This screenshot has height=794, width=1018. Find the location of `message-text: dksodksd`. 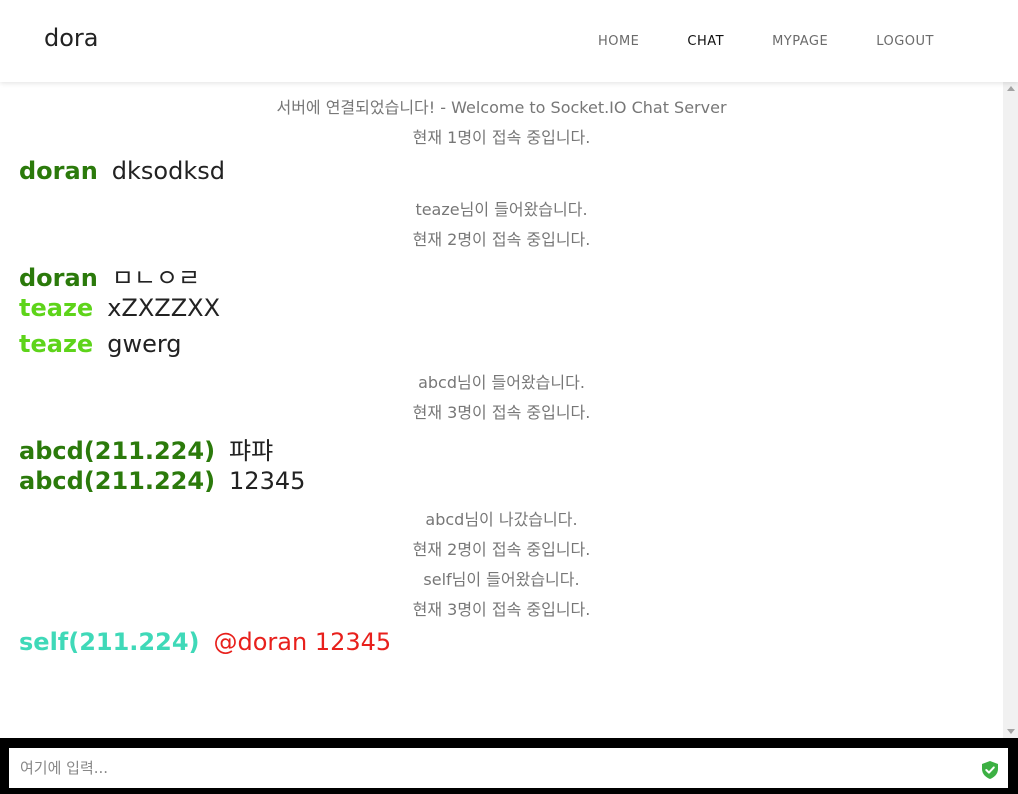

message-text: dksodksd is located at coordinates (168, 171).